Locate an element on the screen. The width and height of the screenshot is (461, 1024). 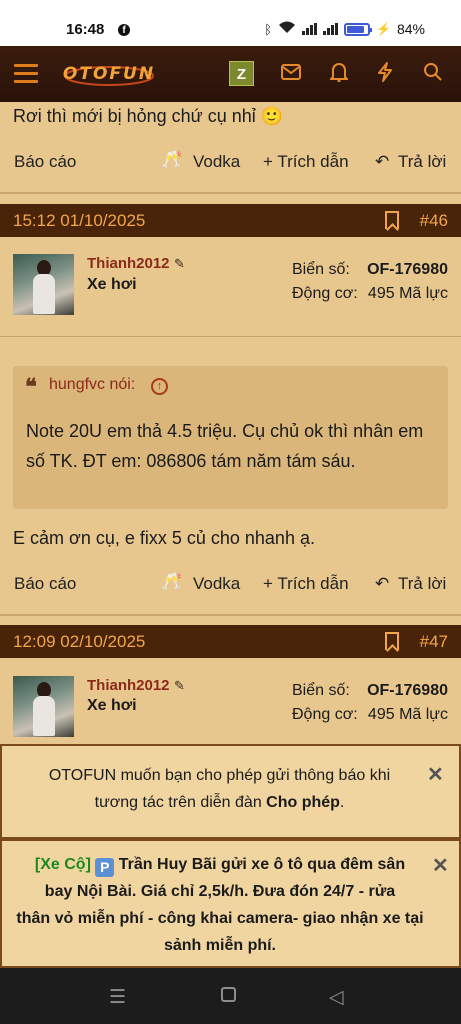
status-icons: ᛒ ⚡ 84% is located at coordinates (344, 29).